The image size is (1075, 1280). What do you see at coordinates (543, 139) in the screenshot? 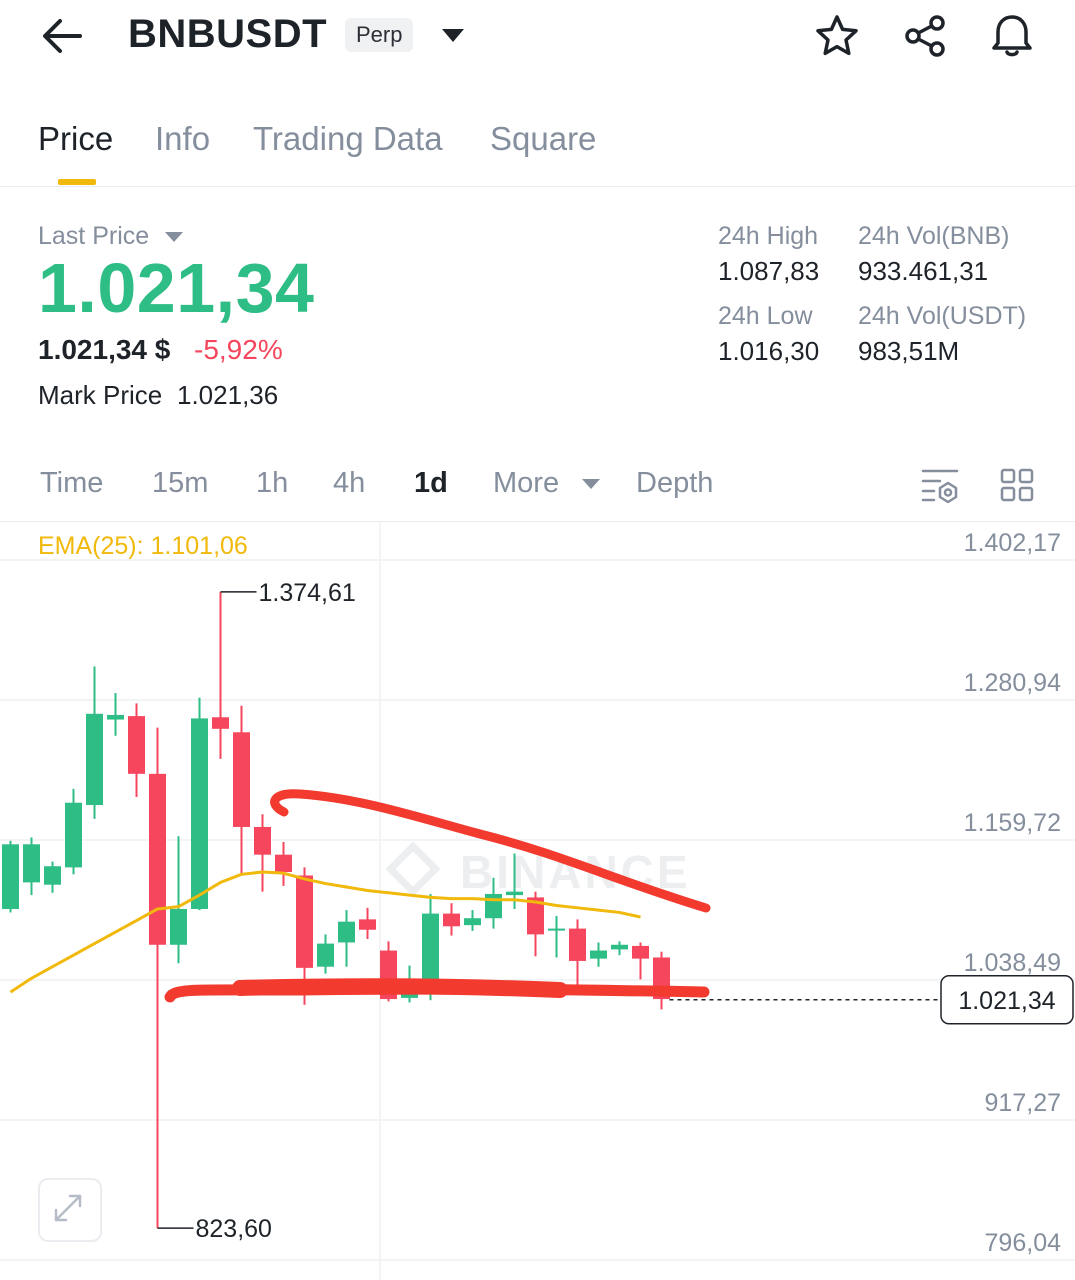
I see `tab-square: Square` at bounding box center [543, 139].